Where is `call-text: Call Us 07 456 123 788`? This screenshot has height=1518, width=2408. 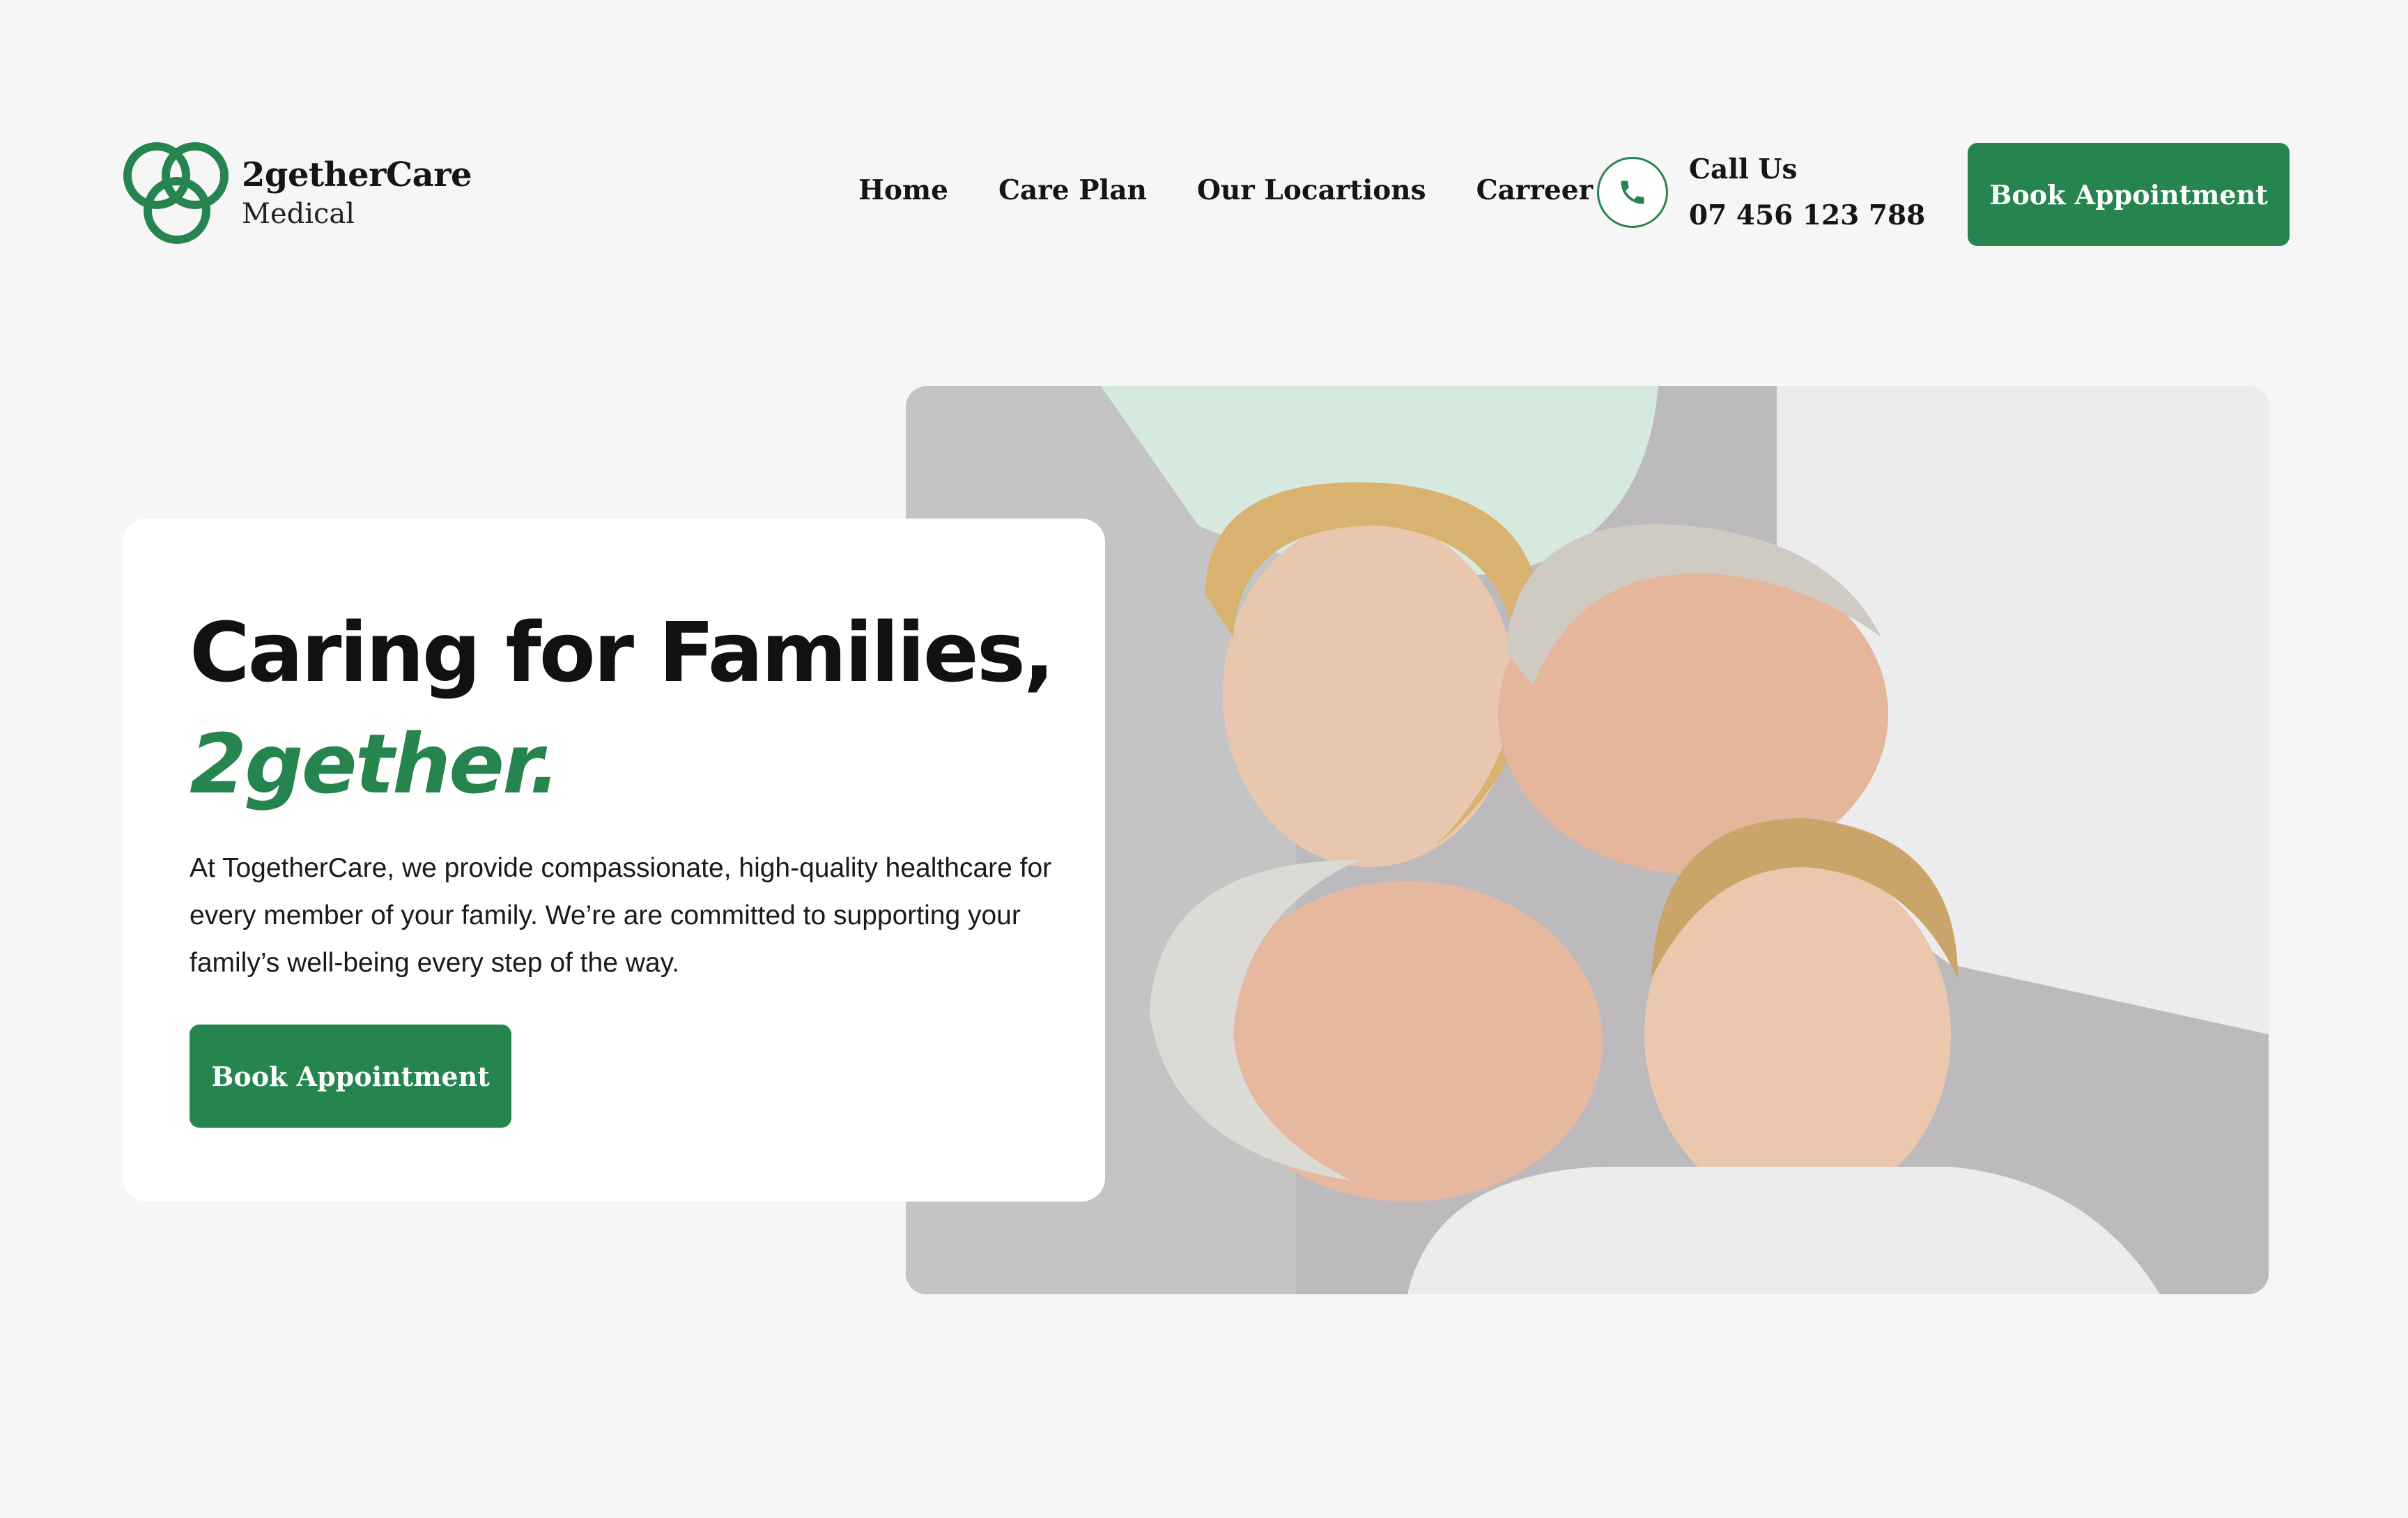
call-text: Call Us 07 456 123 788 is located at coordinates (1807, 192).